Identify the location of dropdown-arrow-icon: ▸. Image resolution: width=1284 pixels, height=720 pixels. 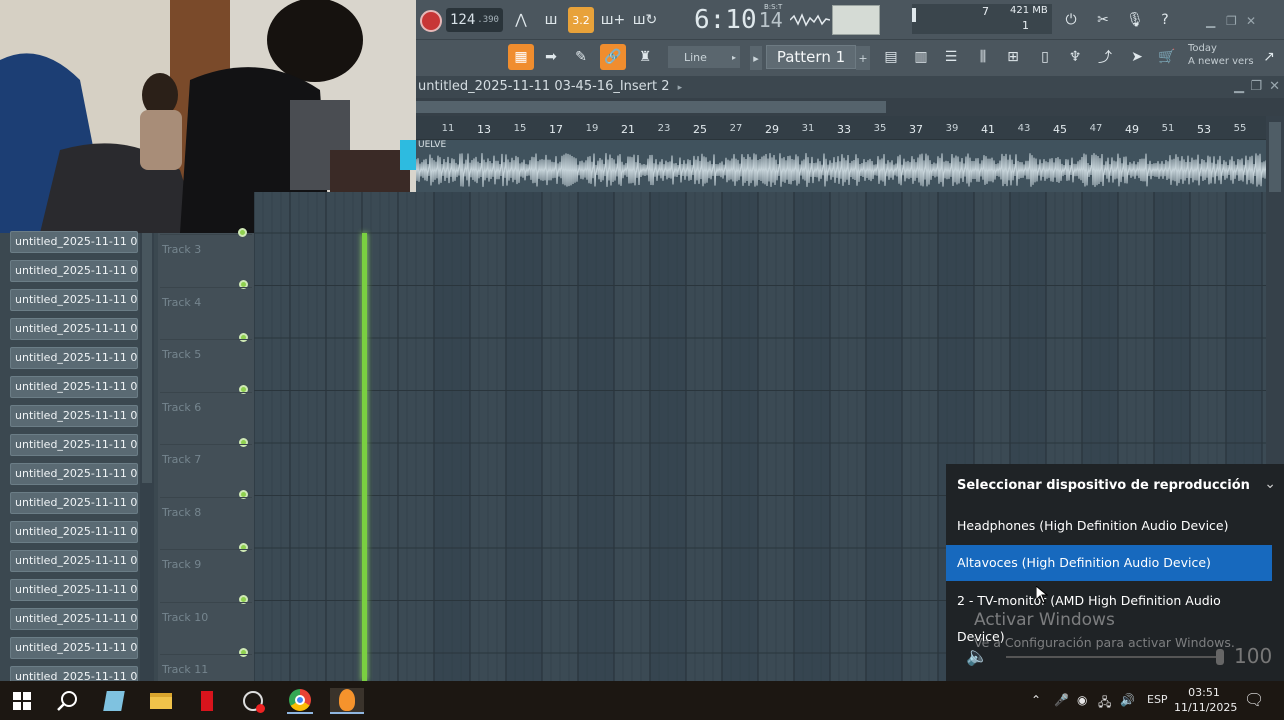
(733, 57).